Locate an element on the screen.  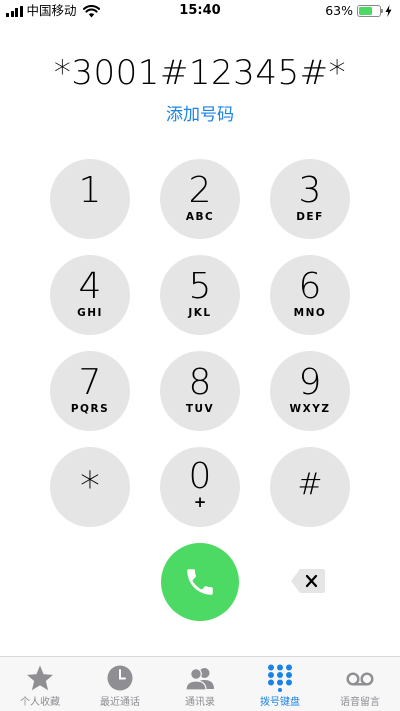
dialed-number-display: *3001#12345#* is located at coordinates (200, 73).